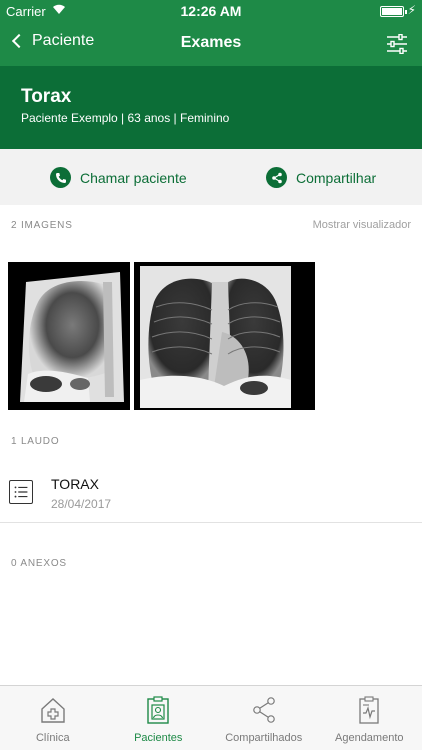  What do you see at coordinates (224, 336) in the screenshot?
I see `xray-thumbnail-frontal` at bounding box center [224, 336].